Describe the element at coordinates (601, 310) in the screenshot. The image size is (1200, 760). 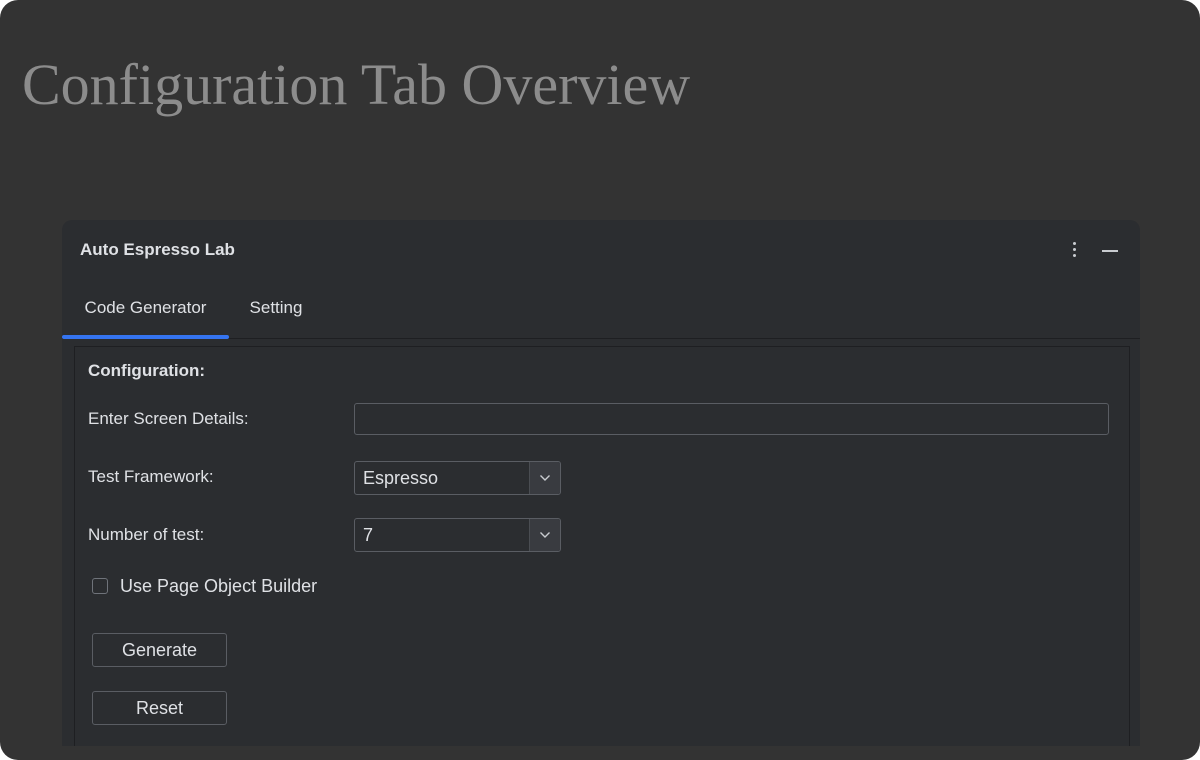
I see `tab-bar: Code Generator Setting` at that location.